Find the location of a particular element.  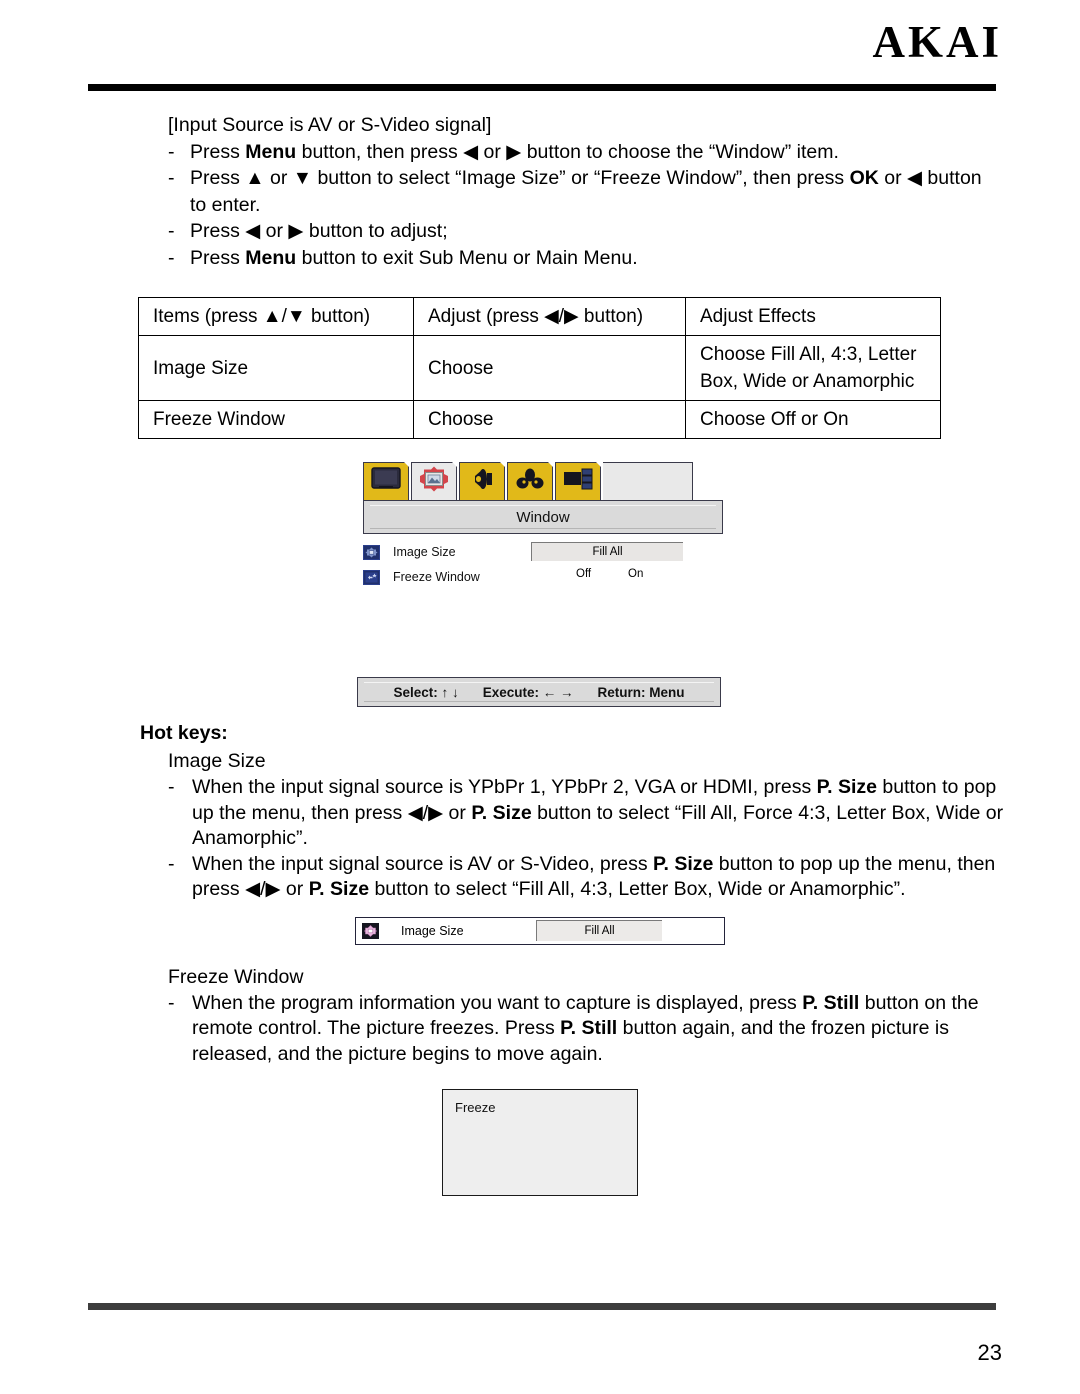

hotkeys-section2-subtitle: Freeze Window is located at coordinates (236, 976).